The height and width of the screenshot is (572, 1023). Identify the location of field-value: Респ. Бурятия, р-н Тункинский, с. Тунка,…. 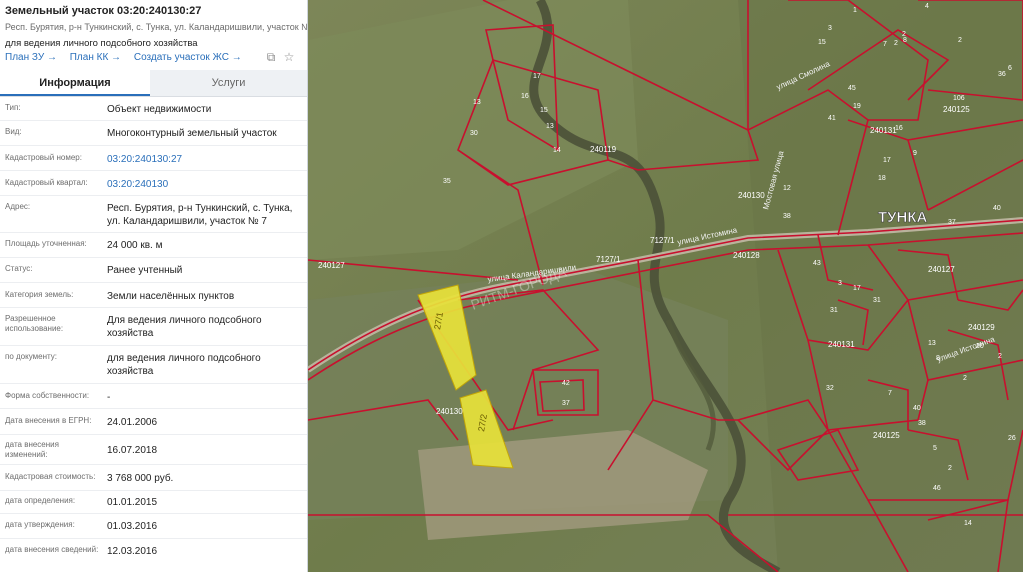
(200, 215).